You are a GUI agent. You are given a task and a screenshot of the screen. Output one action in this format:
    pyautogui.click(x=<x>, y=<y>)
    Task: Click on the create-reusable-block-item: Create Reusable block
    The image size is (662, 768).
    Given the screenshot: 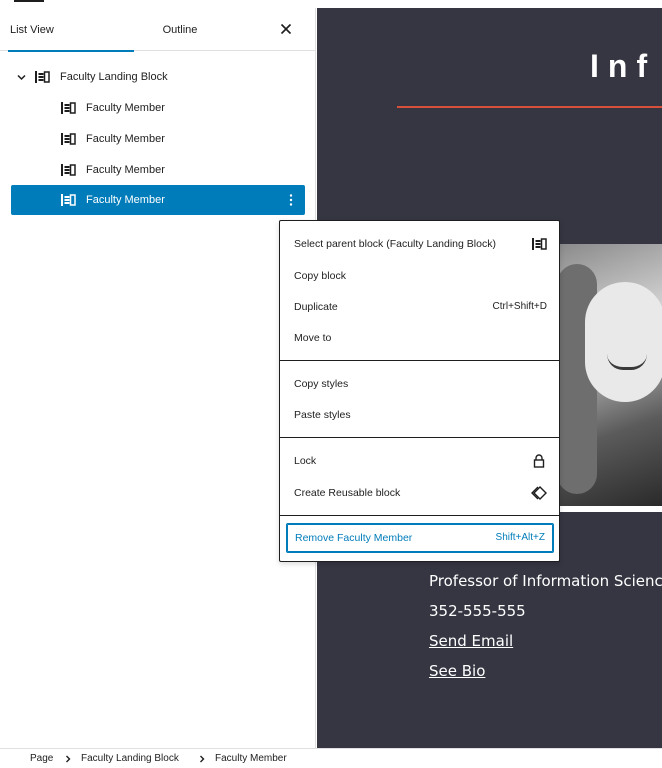 What is the action you would take?
    pyautogui.click(x=419, y=493)
    